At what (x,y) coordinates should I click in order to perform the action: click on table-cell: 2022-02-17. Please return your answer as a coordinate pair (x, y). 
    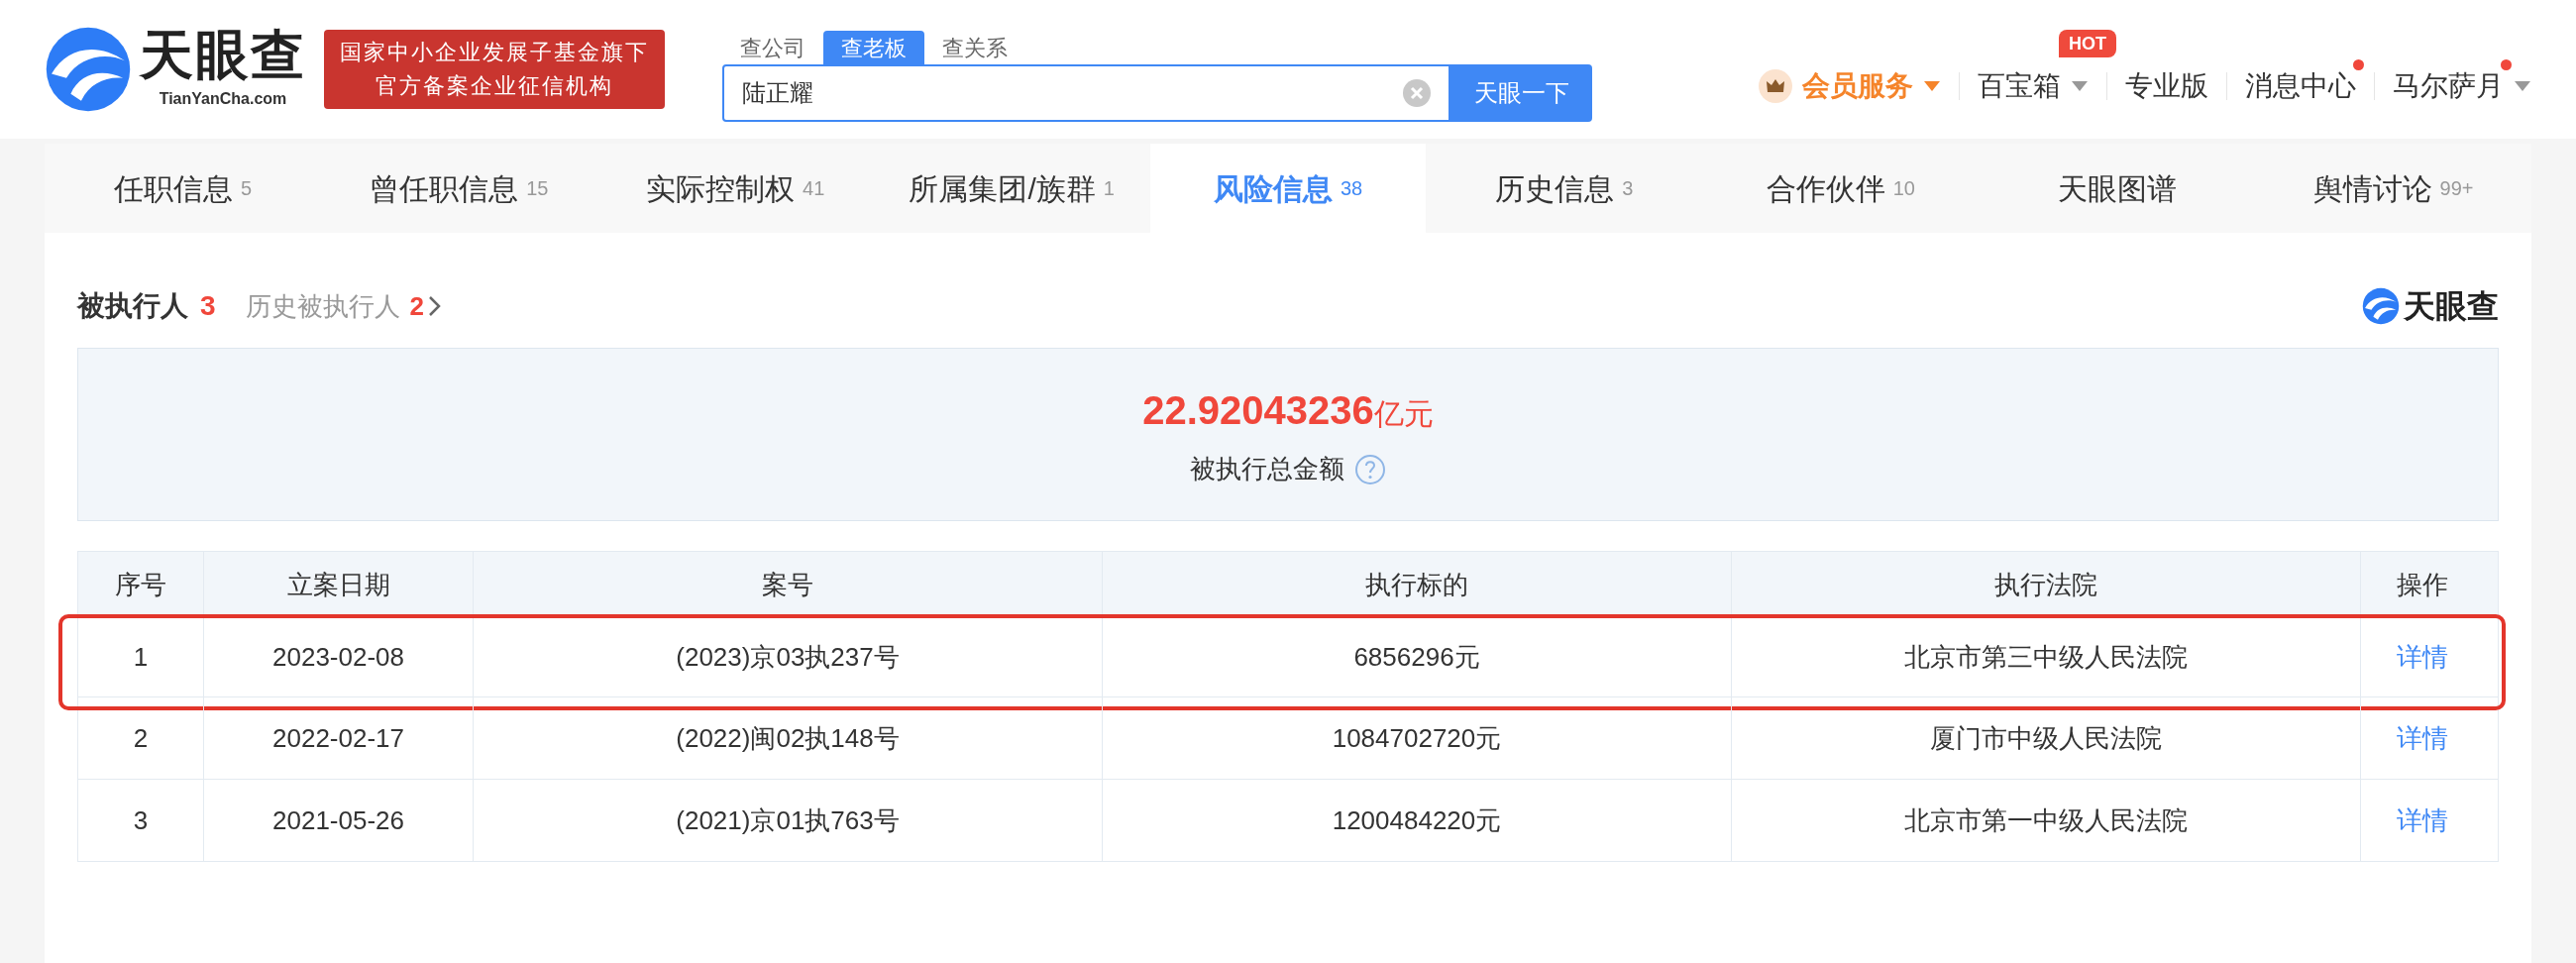
    Looking at the image, I should click on (338, 738).